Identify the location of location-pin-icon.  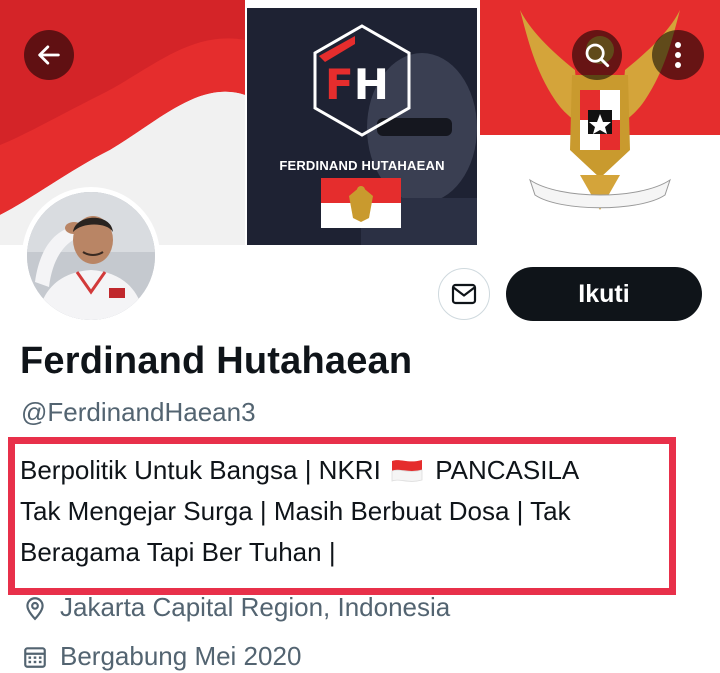
(35, 608).